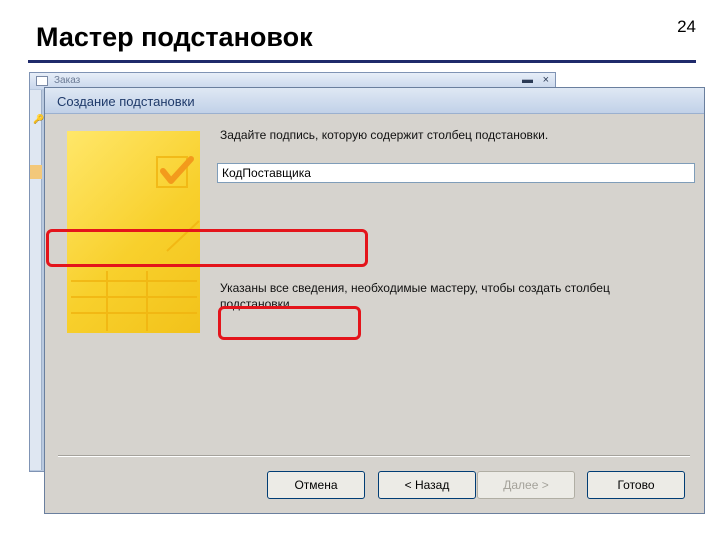  What do you see at coordinates (636, 485) in the screenshot?
I see `finish-button: Готово` at bounding box center [636, 485].